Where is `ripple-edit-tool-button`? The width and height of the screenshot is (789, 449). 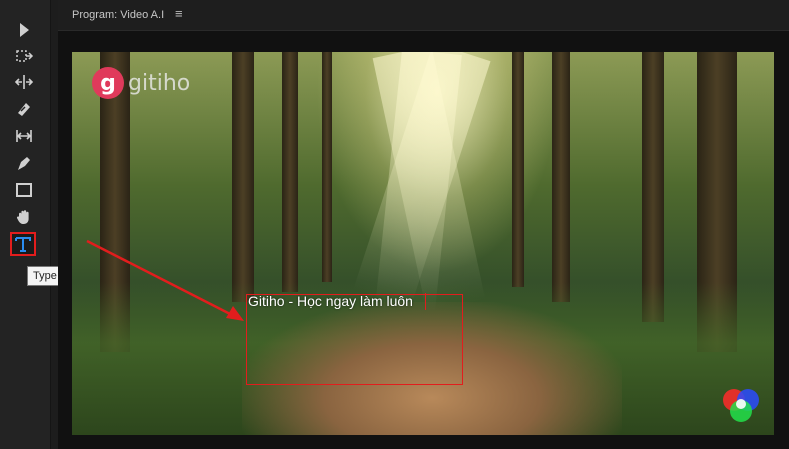
ripple-edit-tool-button is located at coordinates (24, 82).